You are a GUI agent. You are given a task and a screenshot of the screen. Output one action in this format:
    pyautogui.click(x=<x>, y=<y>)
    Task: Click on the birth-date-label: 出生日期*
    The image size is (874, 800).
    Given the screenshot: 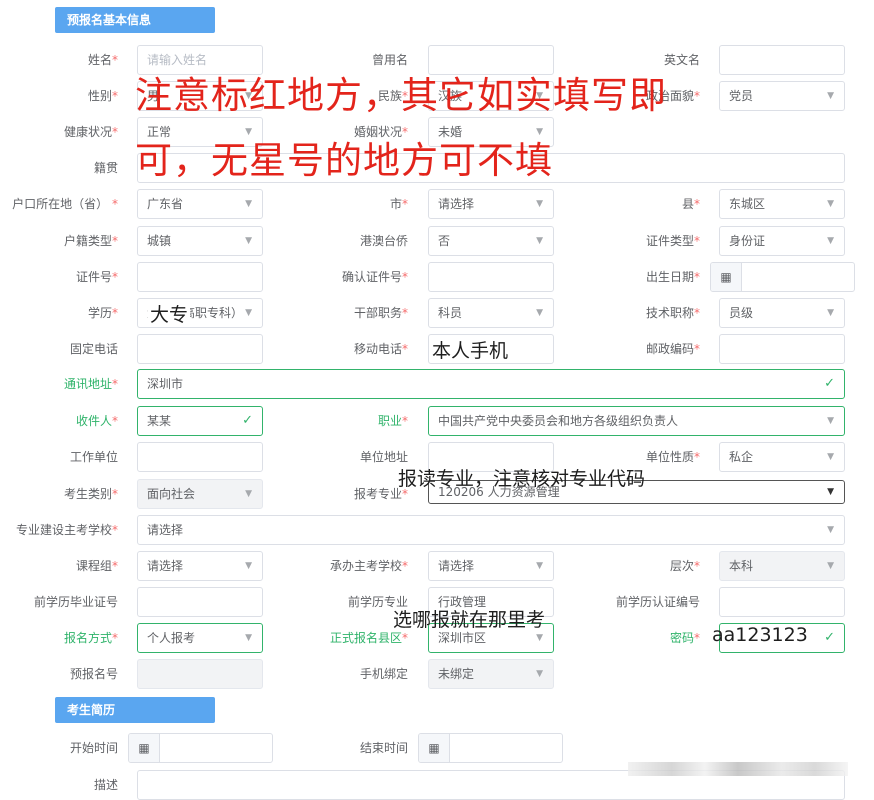 What is the action you would take?
    pyautogui.click(x=672, y=277)
    